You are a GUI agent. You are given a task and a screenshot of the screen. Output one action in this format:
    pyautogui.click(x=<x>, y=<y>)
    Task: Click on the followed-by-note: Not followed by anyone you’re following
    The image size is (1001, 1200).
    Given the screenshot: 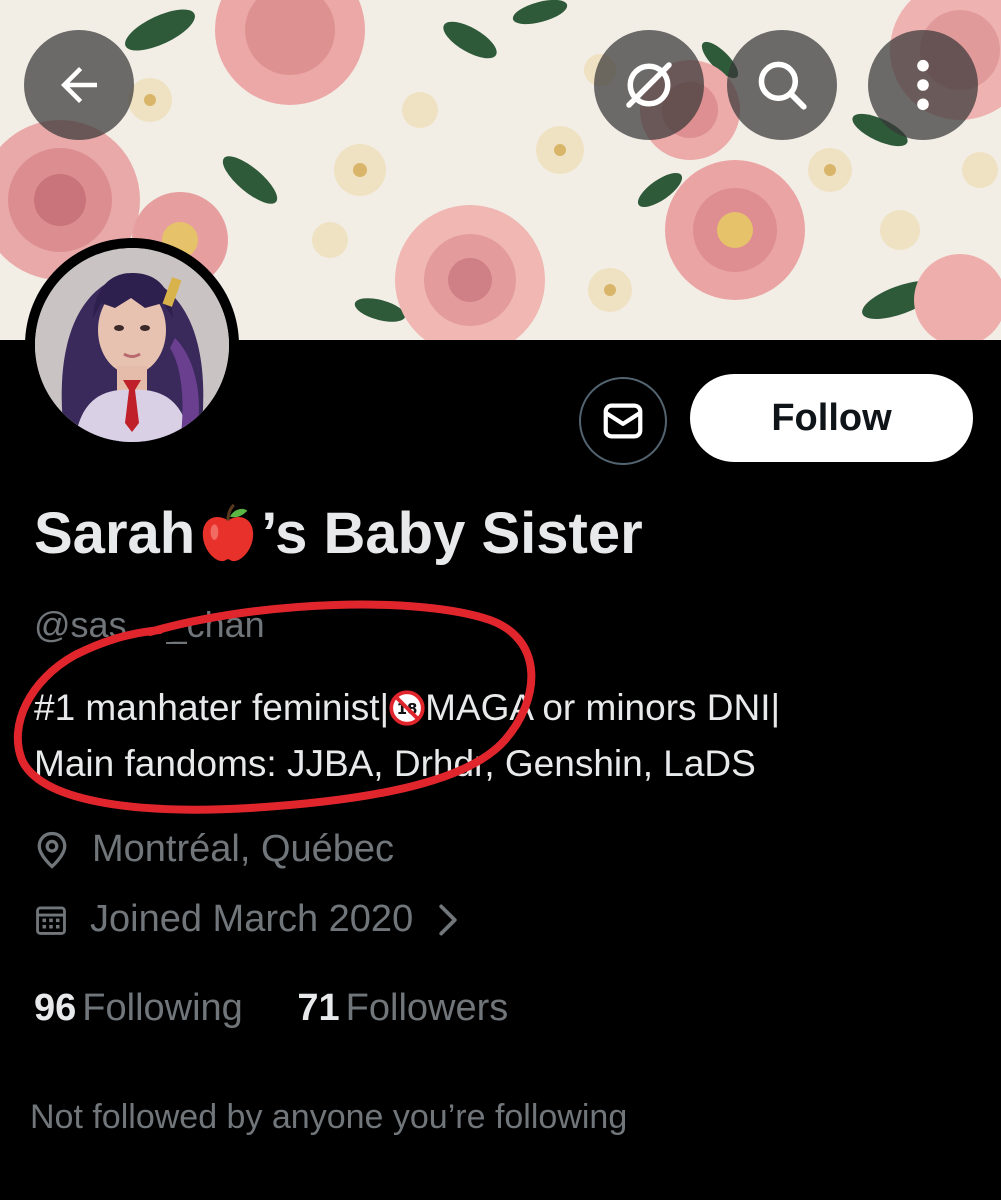 What is the action you would take?
    pyautogui.click(x=329, y=1117)
    